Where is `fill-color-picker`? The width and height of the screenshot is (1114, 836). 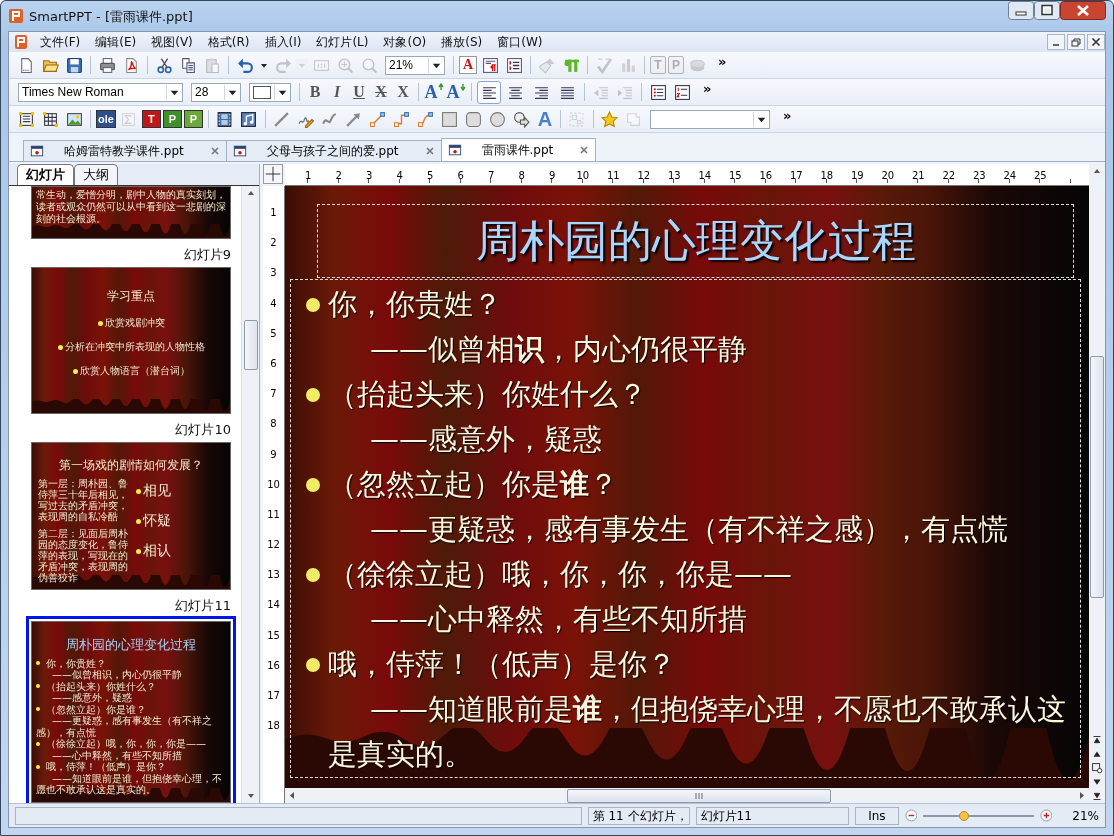 fill-color-picker is located at coordinates (270, 92).